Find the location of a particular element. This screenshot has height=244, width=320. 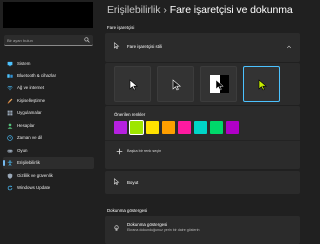

sidebar-item-label: Hesaplar is located at coordinates (26, 125).